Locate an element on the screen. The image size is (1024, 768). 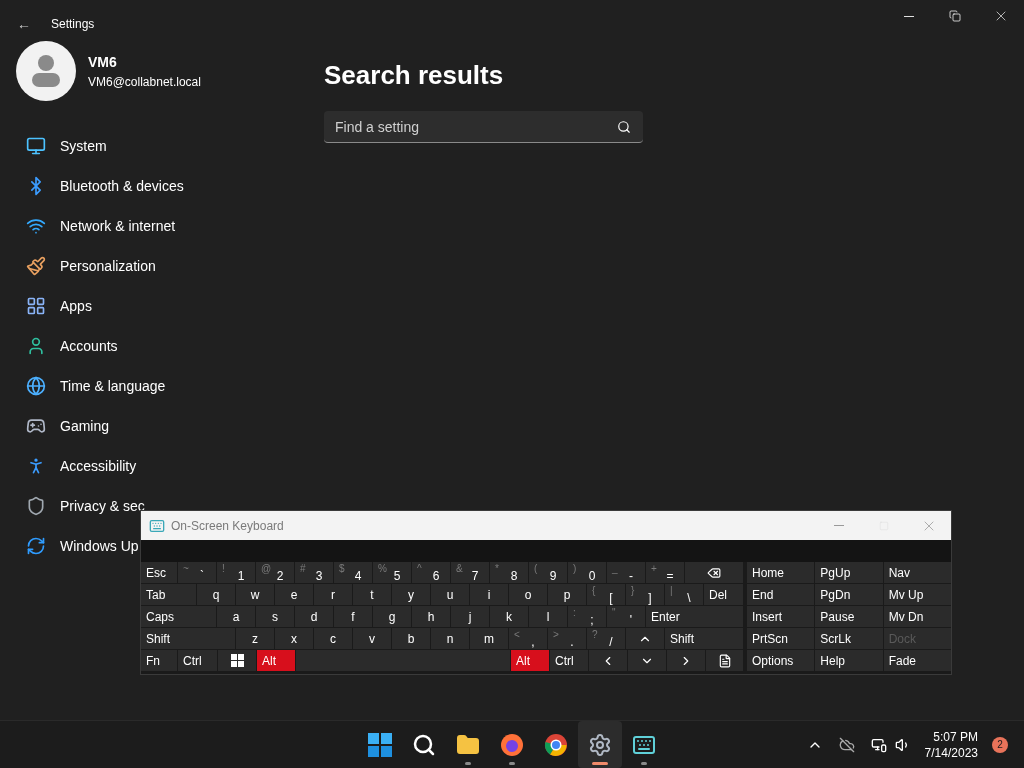
profile-name: VM6 is located at coordinates (103, 62).